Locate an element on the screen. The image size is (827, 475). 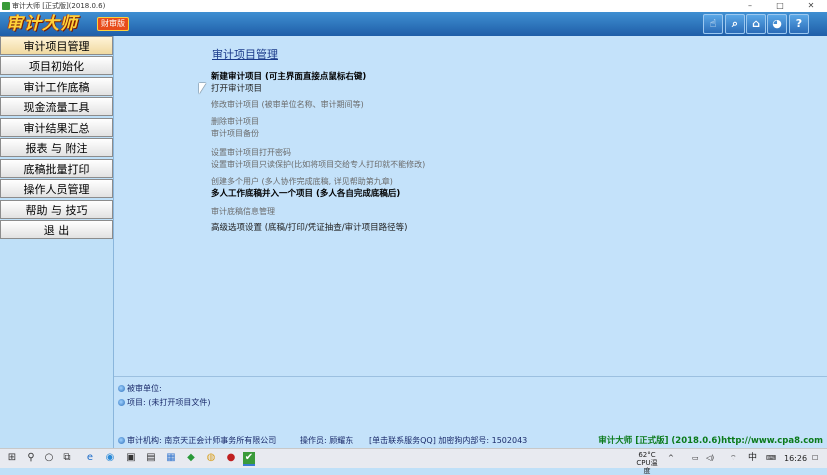
notification-icon: ☐ is located at coordinates (815, 458).